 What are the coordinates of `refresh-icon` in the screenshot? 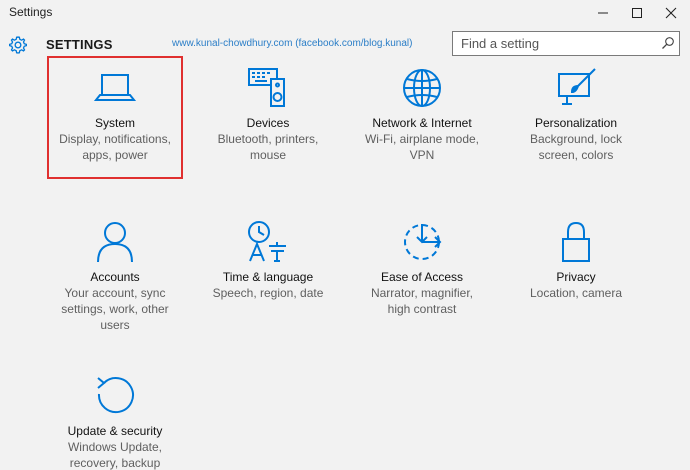 It's located at (115, 395).